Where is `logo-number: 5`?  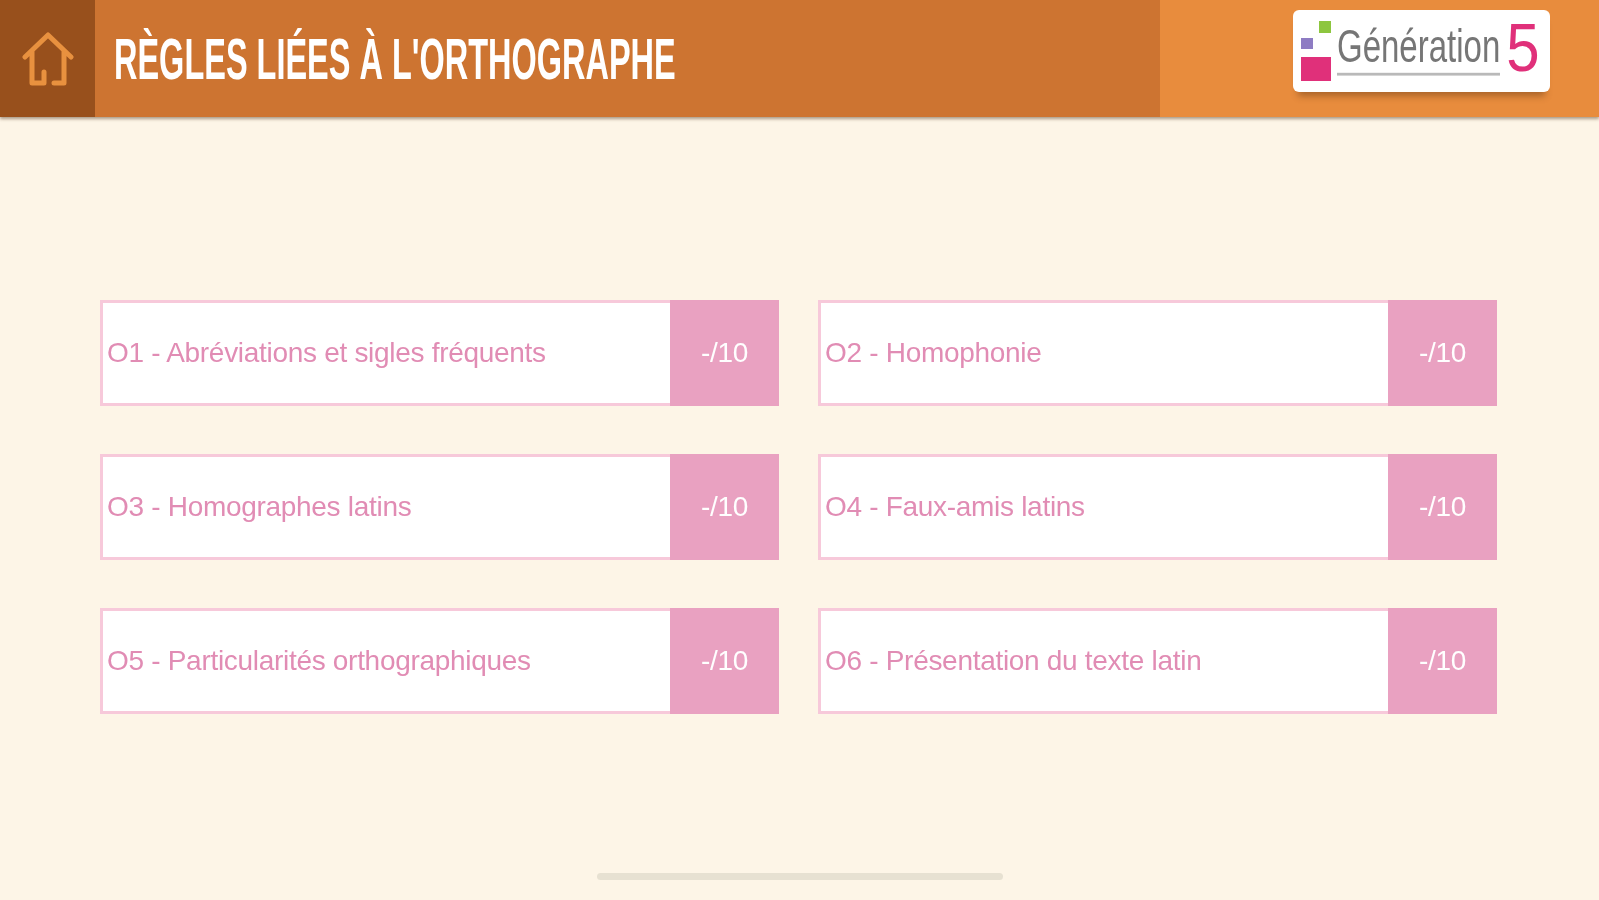
logo-number: 5 is located at coordinates (1523, 48).